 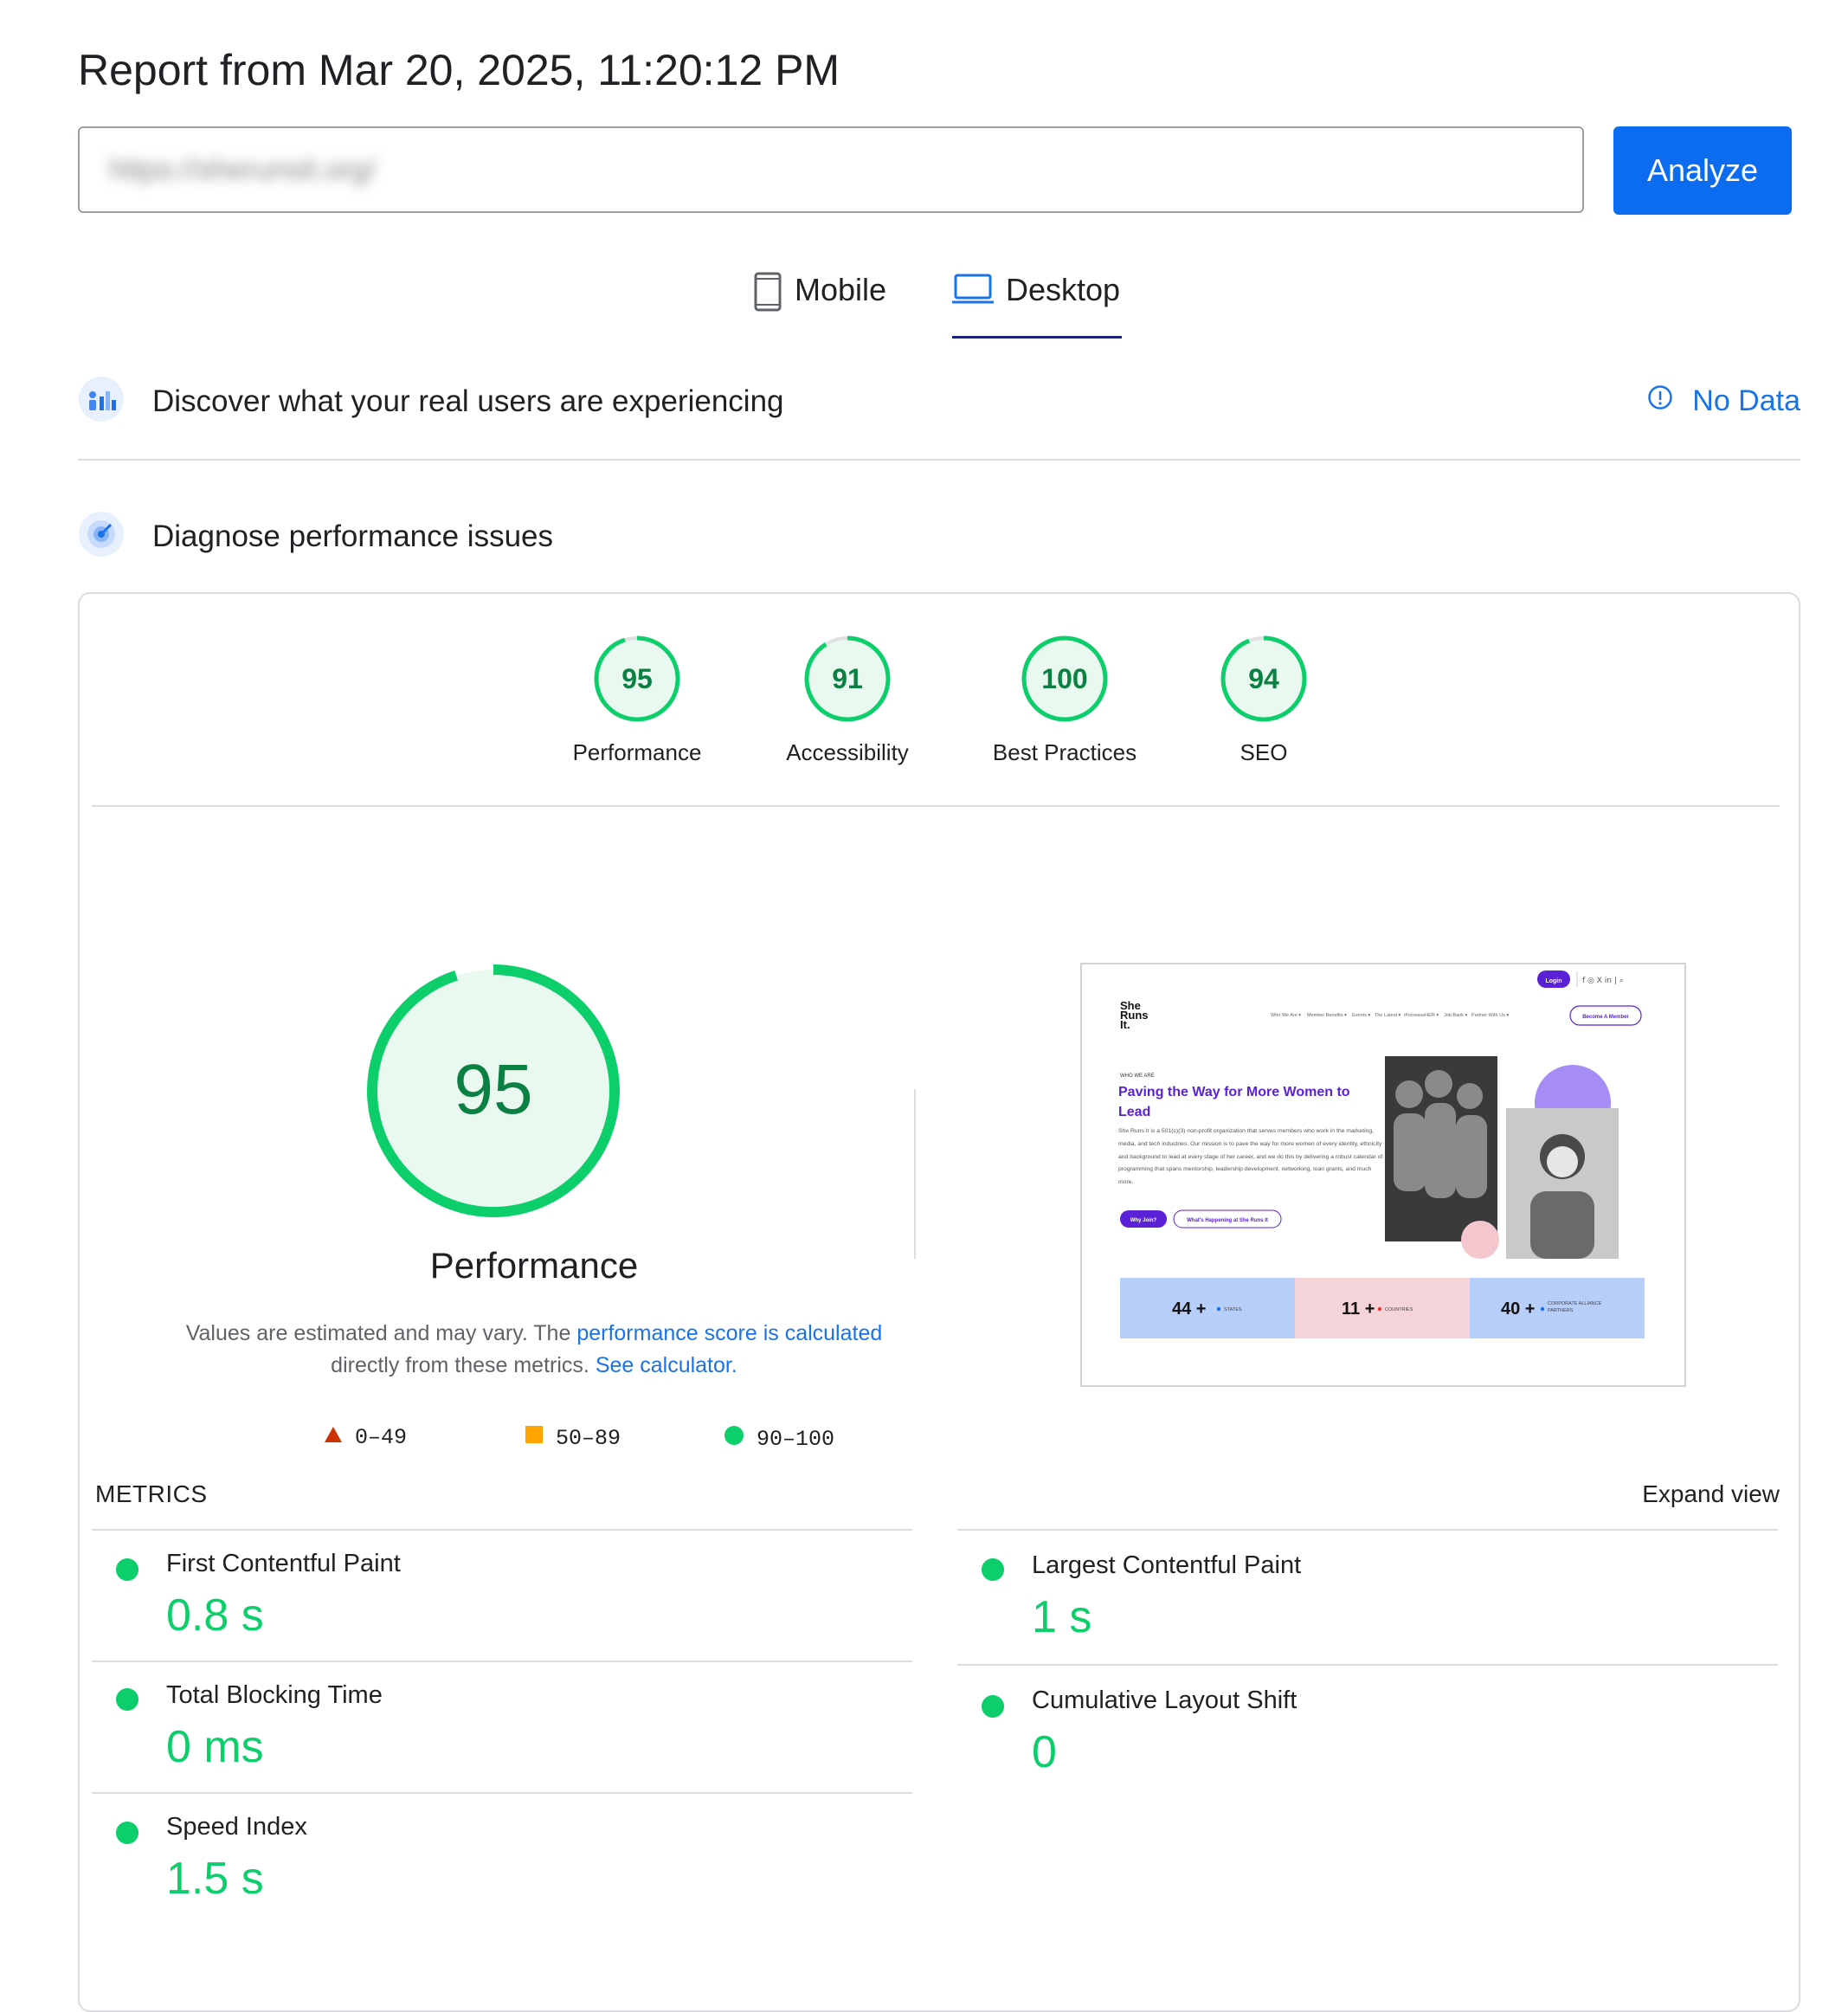 I want to click on logo-line-3: It., so click(x=1125, y=1024).